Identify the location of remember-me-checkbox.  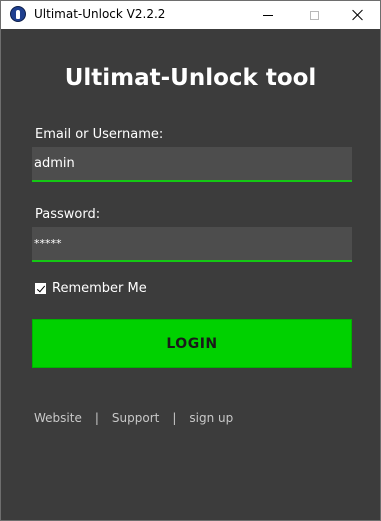
(40, 288).